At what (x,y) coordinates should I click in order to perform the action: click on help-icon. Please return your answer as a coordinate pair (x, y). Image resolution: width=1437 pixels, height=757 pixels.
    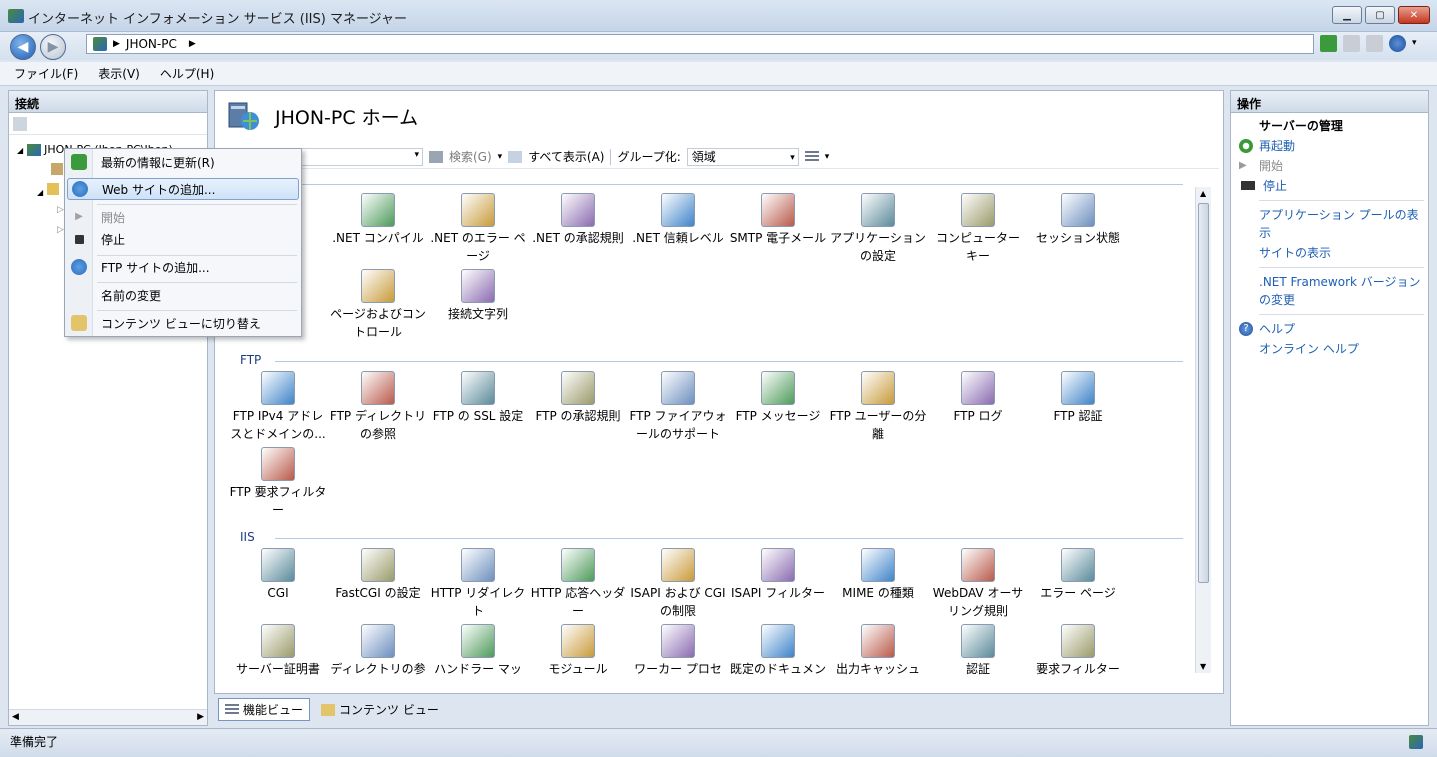
    Looking at the image, I should click on (1397, 43).